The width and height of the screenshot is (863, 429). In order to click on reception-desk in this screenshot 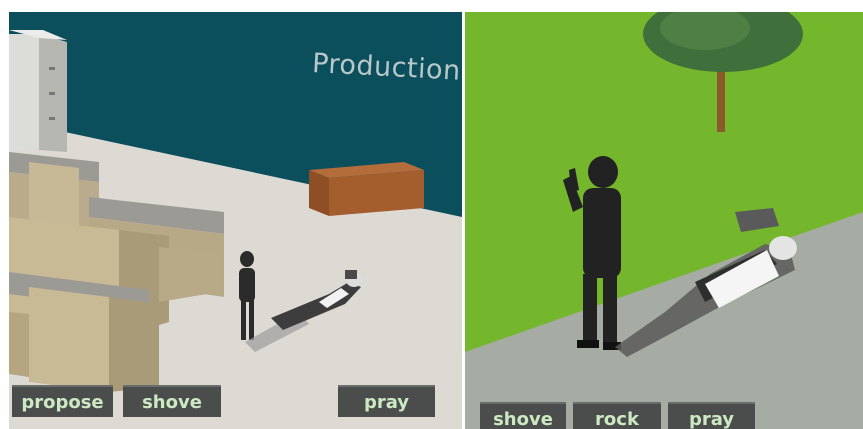, I will do `click(366, 189)`.